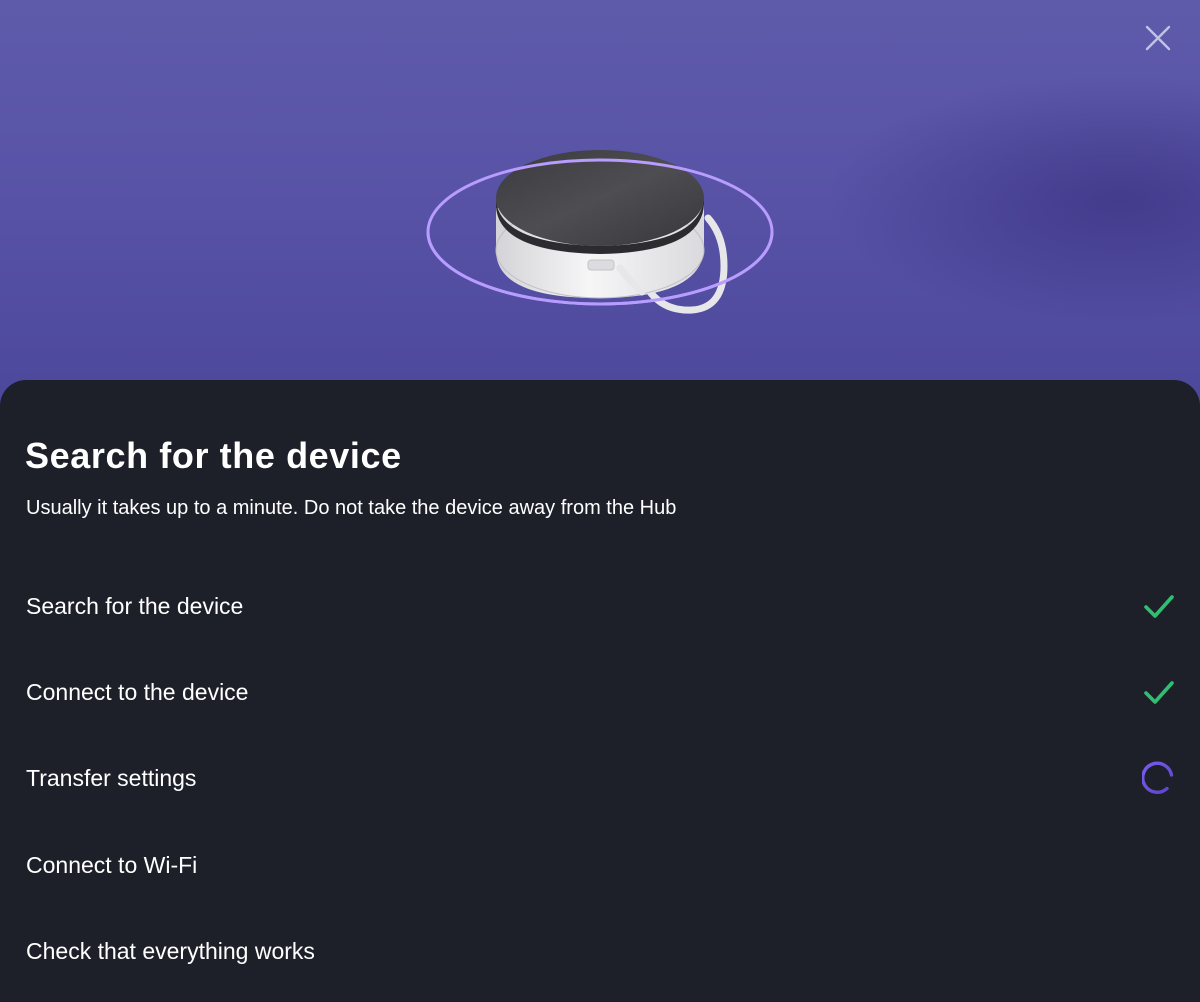  I want to click on step-connect-device: Connect to the device, so click(601, 692).